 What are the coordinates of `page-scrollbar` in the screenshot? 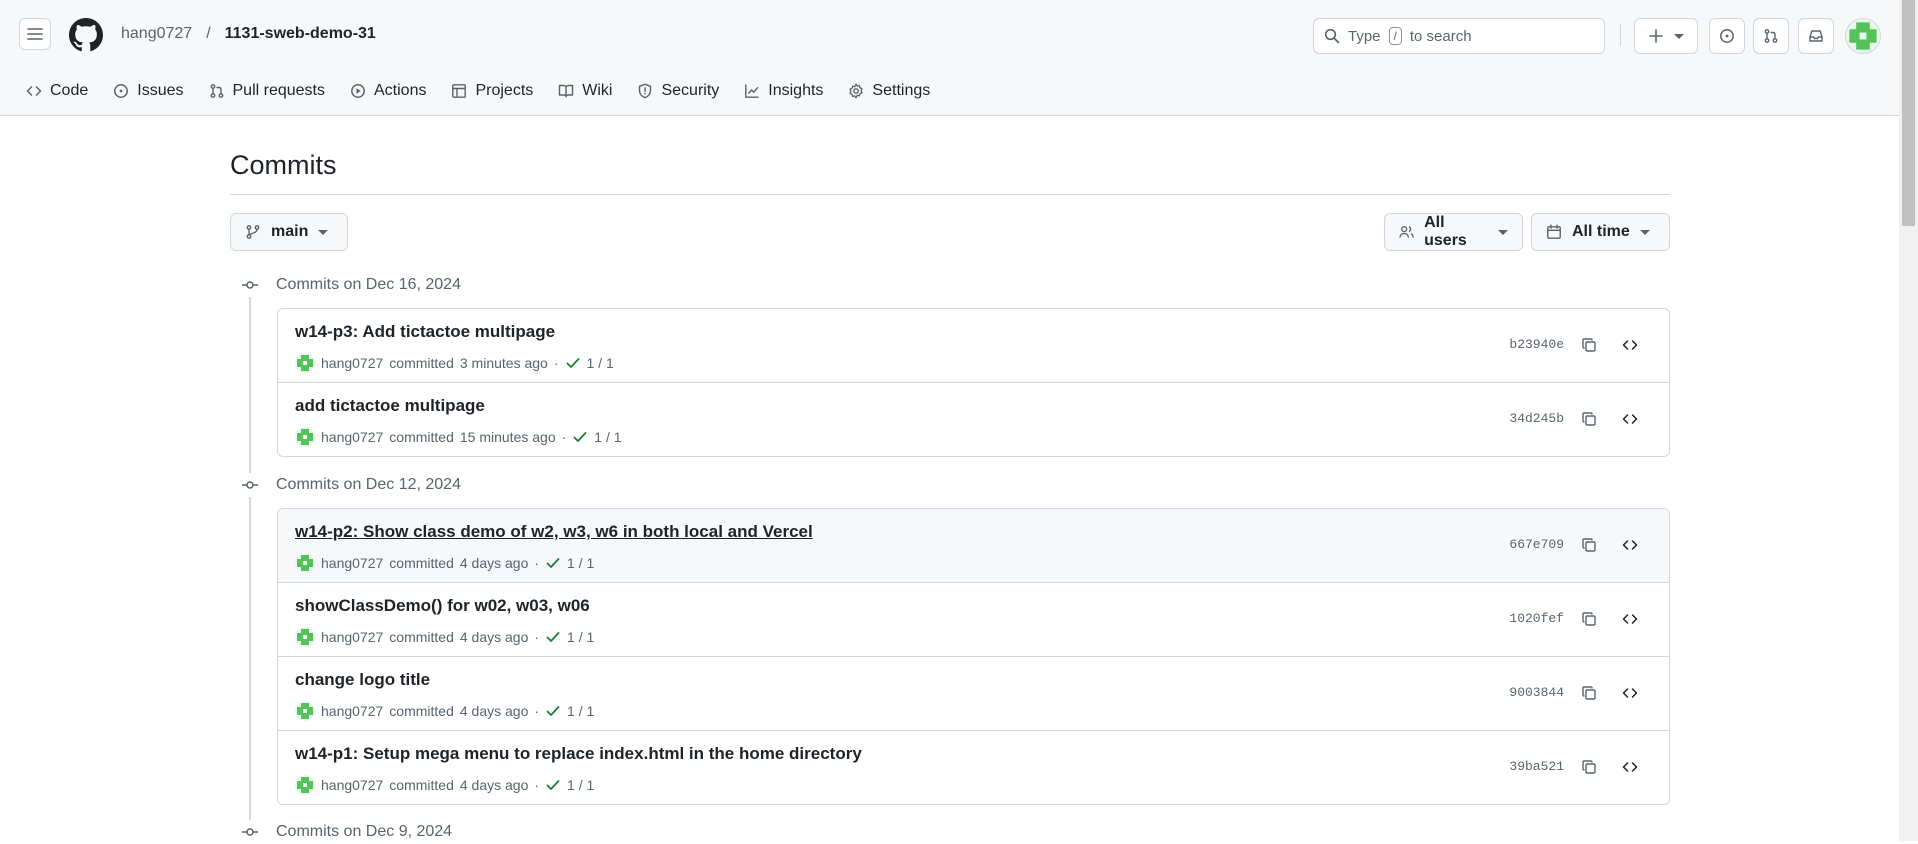 It's located at (1908, 420).